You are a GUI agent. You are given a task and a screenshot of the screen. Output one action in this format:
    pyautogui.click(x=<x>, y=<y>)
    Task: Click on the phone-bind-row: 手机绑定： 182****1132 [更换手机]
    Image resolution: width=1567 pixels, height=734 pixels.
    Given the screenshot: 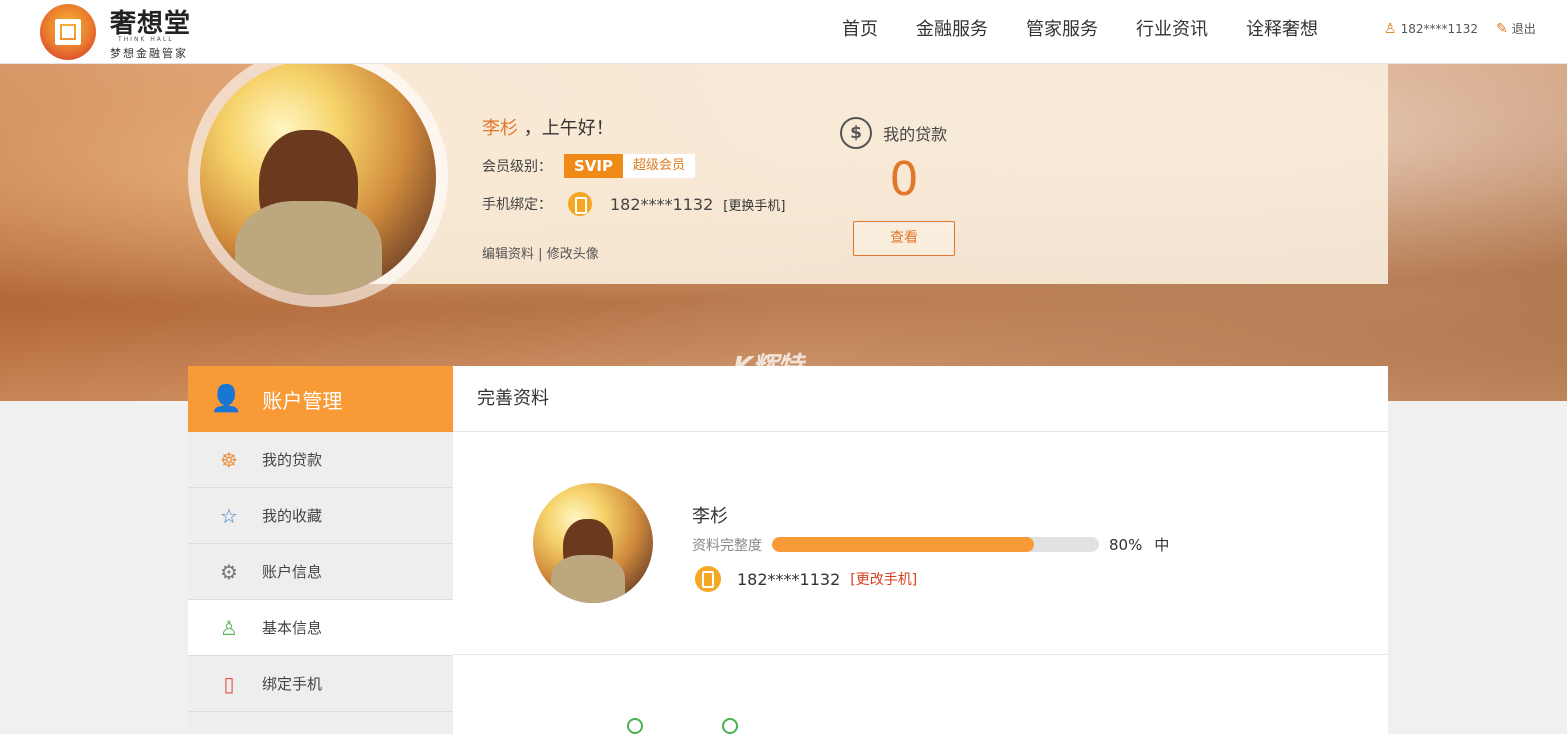 What is the action you would take?
    pyautogui.click(x=633, y=204)
    